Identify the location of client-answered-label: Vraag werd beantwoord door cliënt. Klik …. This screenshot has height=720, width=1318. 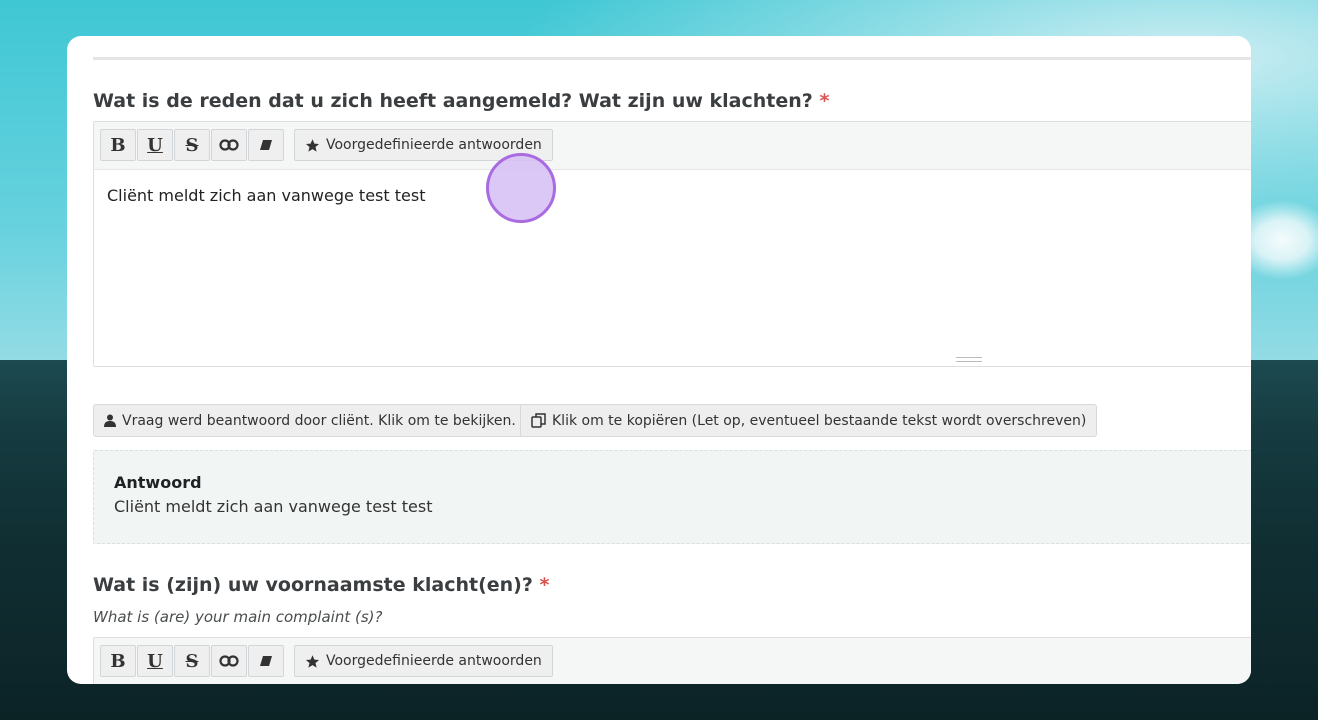
(319, 420).